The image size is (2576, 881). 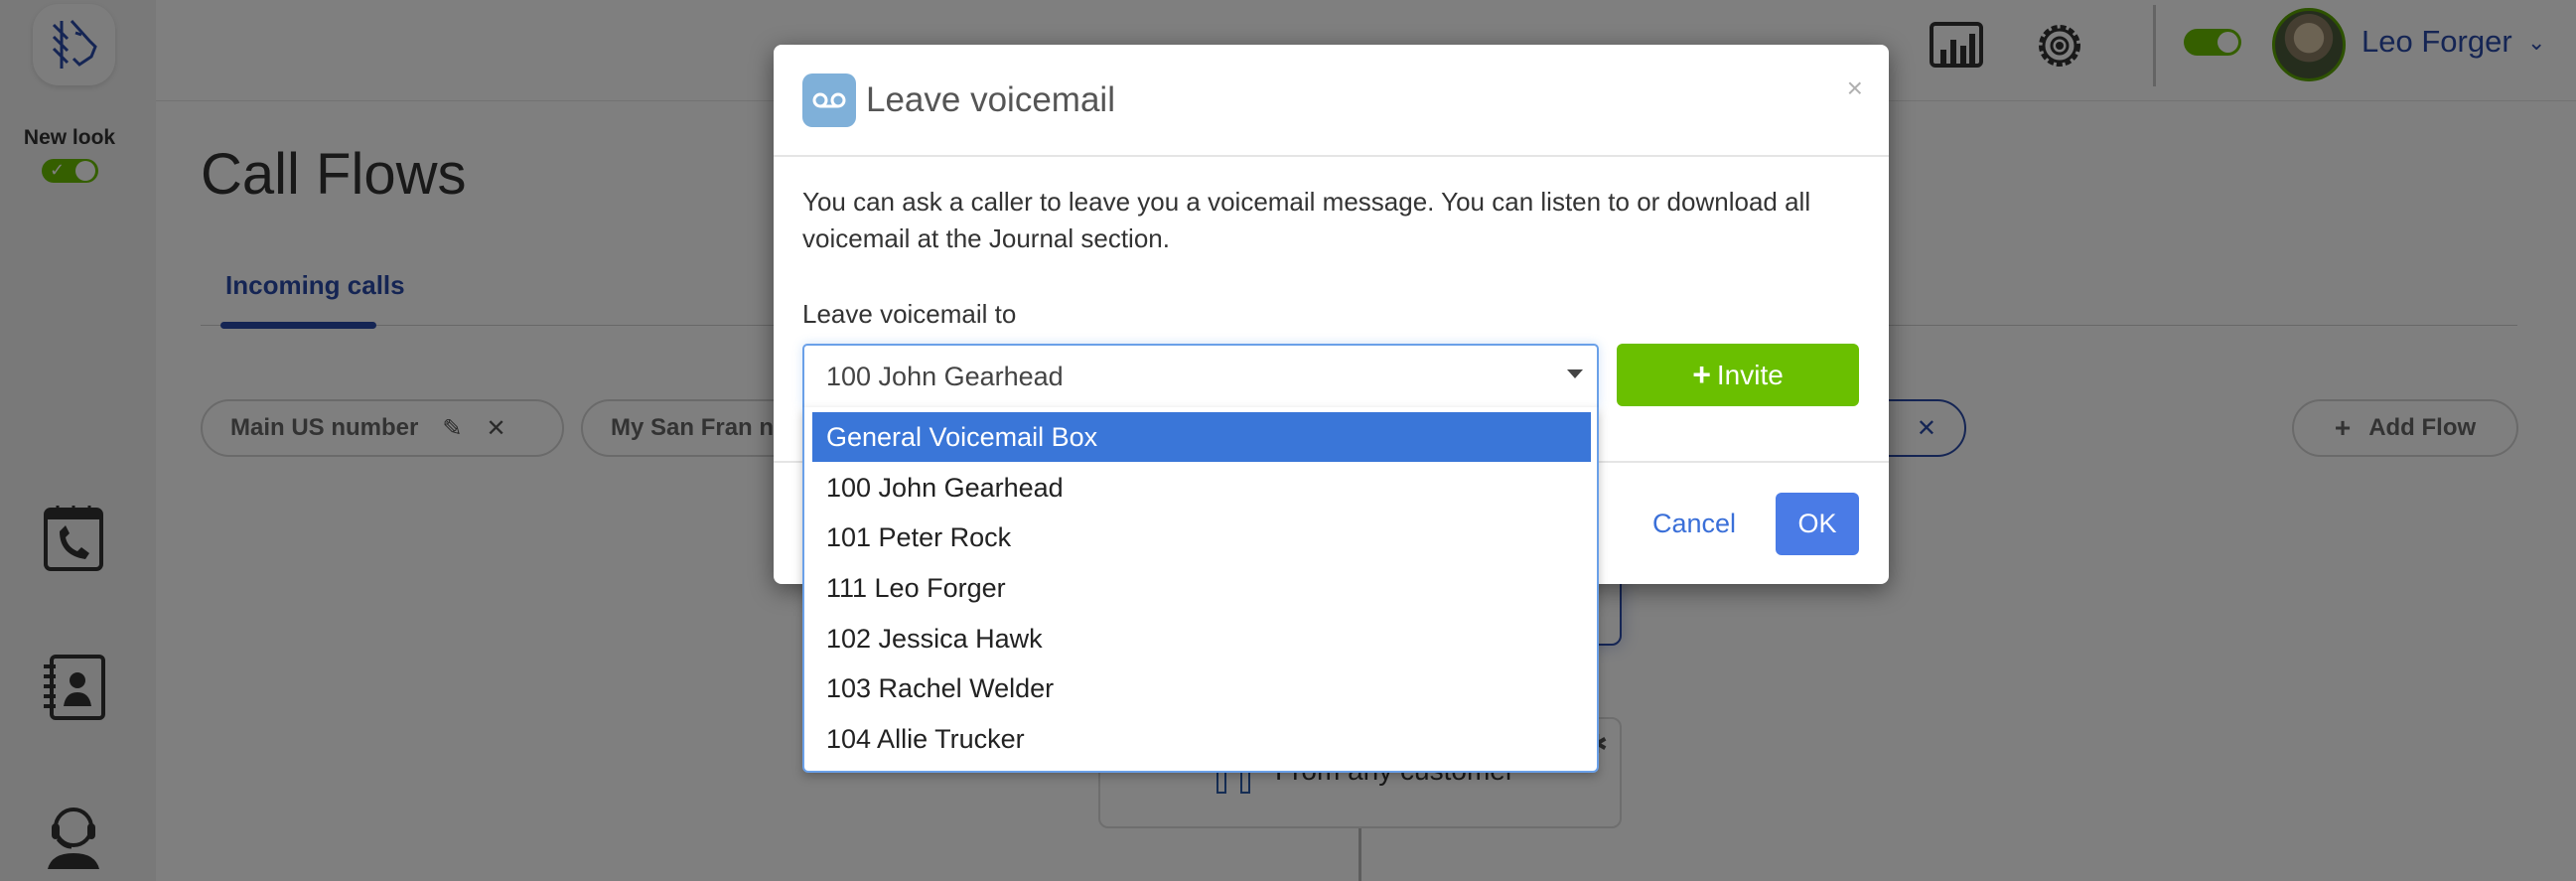 What do you see at coordinates (1750, 374) in the screenshot?
I see `invite-label: Invite` at bounding box center [1750, 374].